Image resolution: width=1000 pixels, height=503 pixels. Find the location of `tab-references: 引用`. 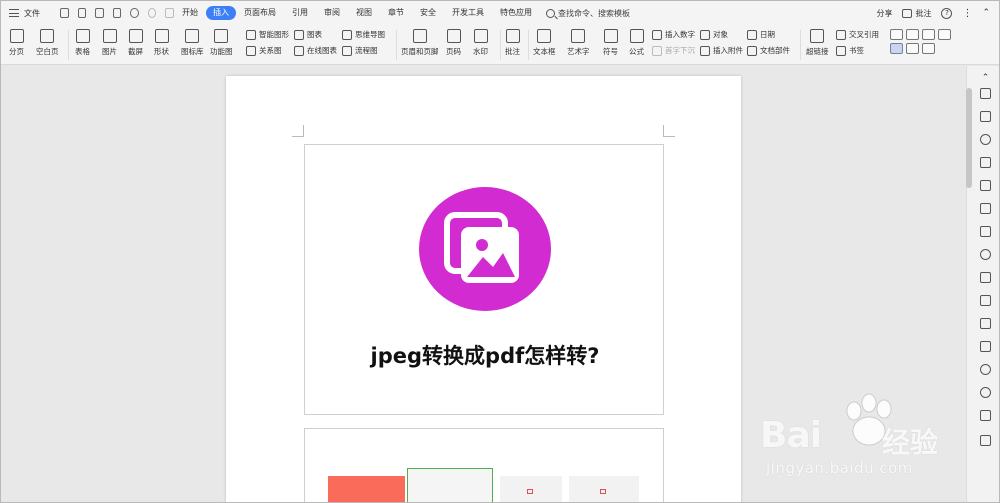

tab-references: 引用 is located at coordinates (300, 13).